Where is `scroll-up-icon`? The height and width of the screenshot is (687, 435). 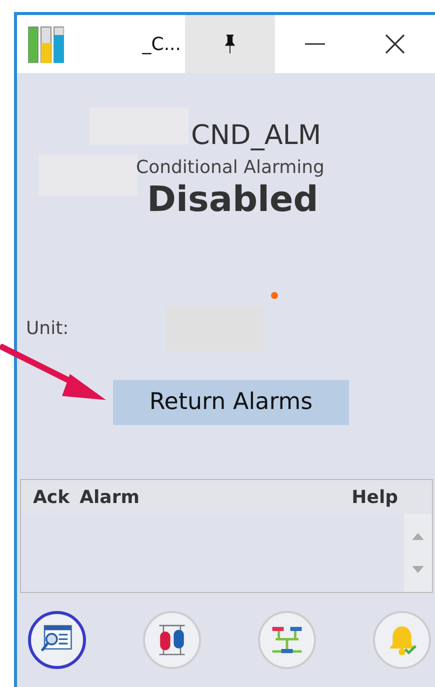 scroll-up-icon is located at coordinates (418, 536).